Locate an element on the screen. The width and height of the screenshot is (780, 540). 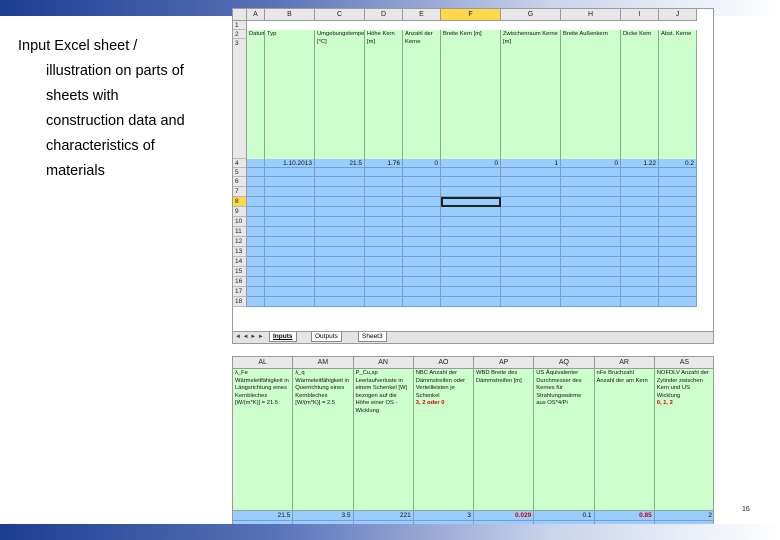
data-cell: 3 is located at coordinates (443, 516).